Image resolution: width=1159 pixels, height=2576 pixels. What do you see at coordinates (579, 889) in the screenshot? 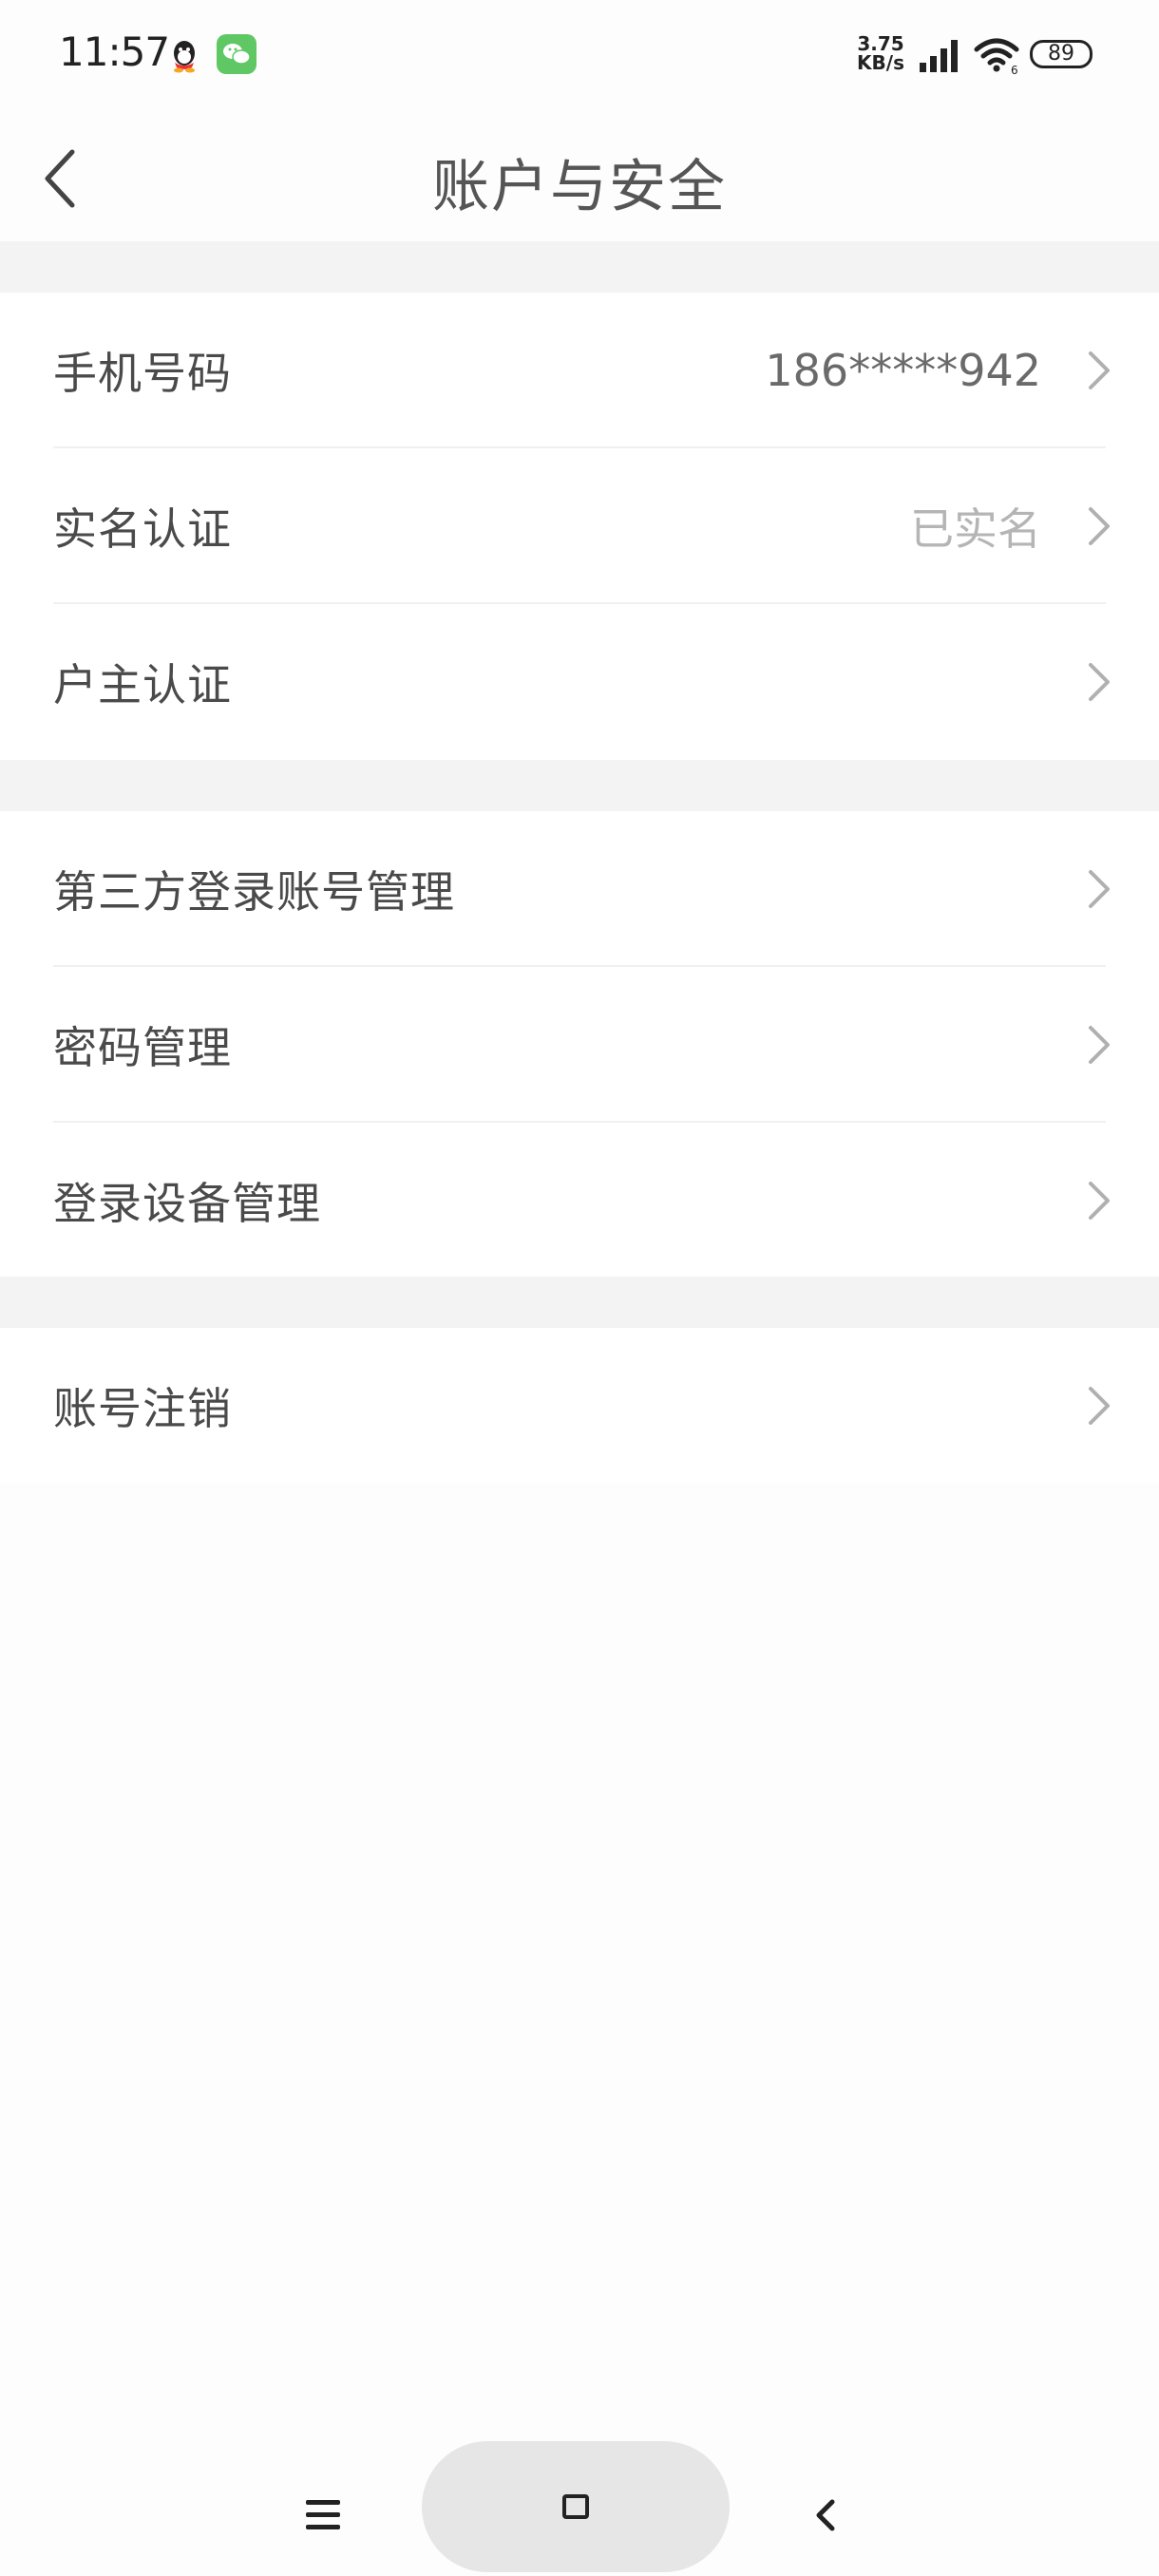
I see `row-third-party-login: 第三方登录账号管理` at bounding box center [579, 889].